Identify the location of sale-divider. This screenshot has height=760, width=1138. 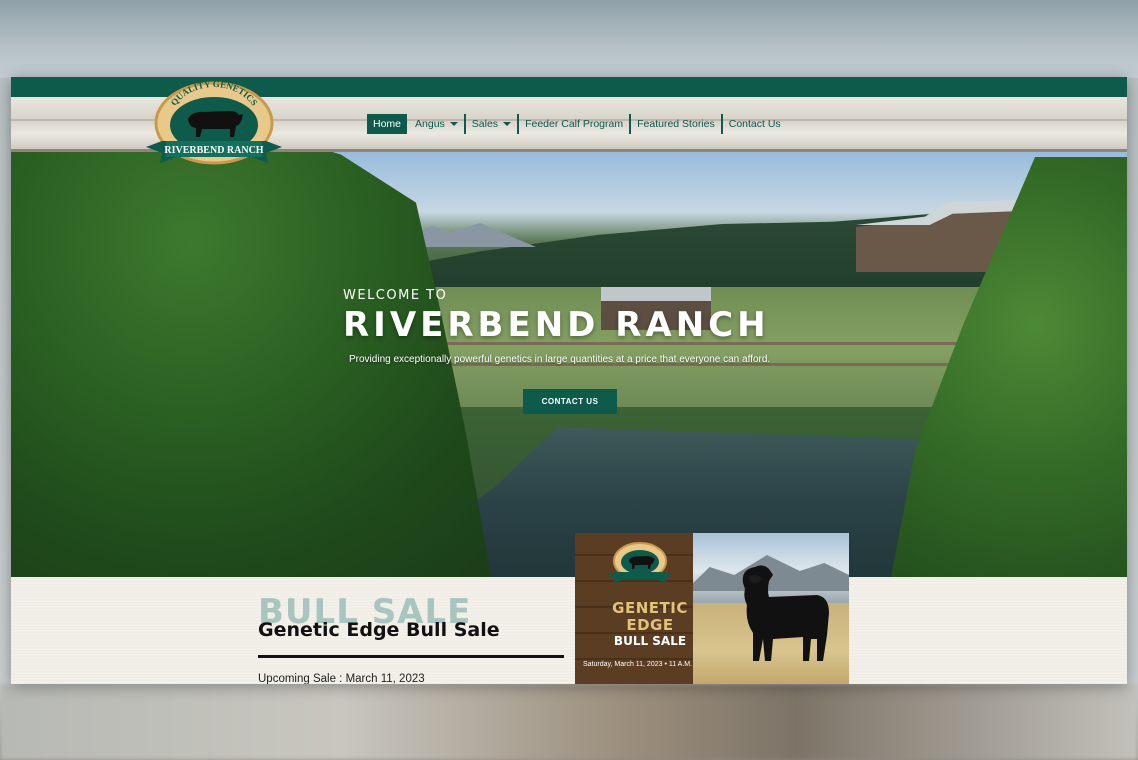
(411, 656).